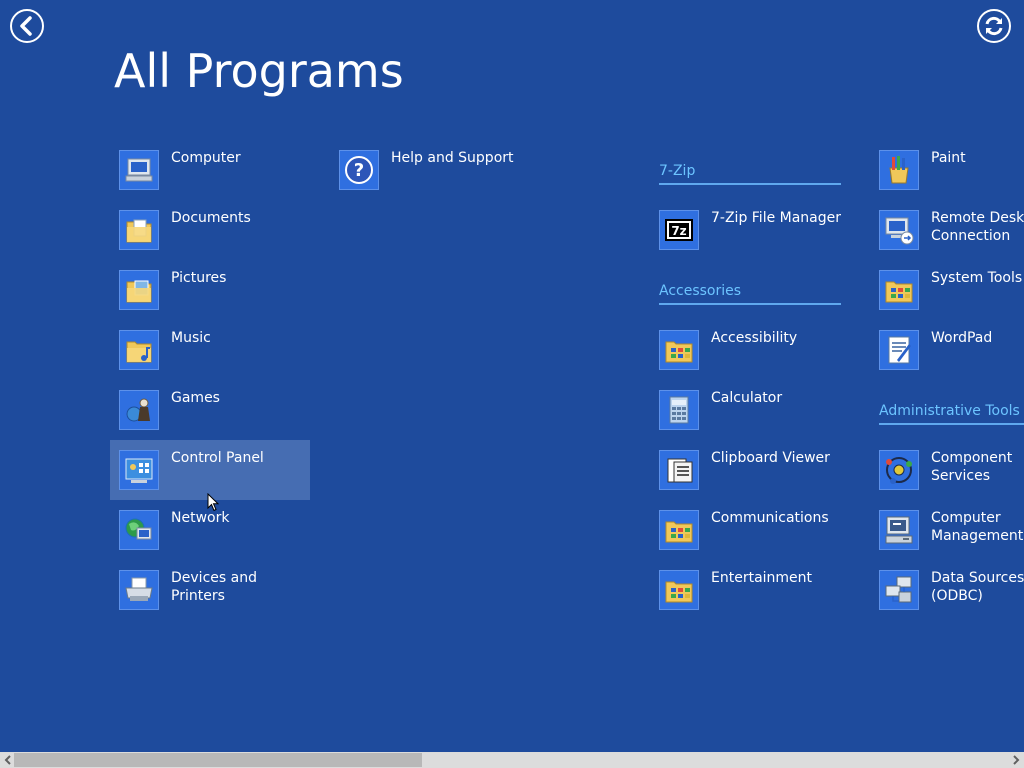 This screenshot has height=768, width=1024. Describe the element at coordinates (948, 158) in the screenshot. I see `tile-label: Paint` at that location.